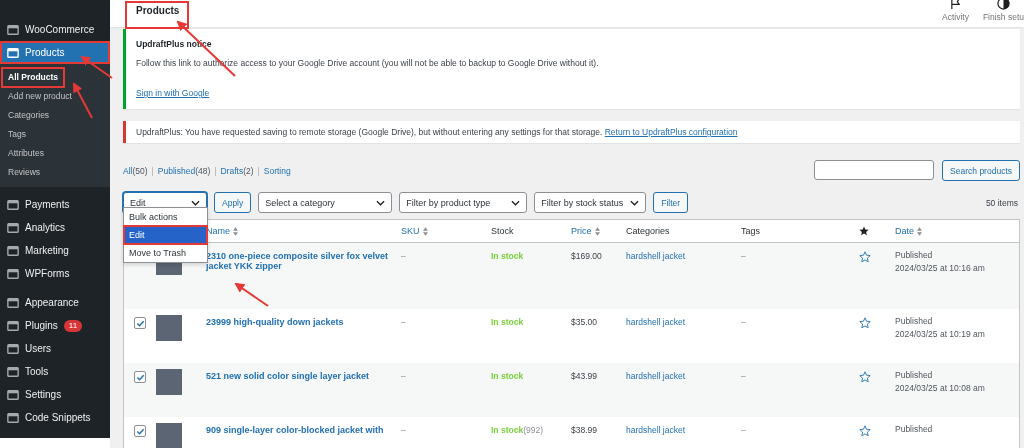 This screenshot has width=1024, height=448. I want to click on column-header: Stock, so click(531, 231).